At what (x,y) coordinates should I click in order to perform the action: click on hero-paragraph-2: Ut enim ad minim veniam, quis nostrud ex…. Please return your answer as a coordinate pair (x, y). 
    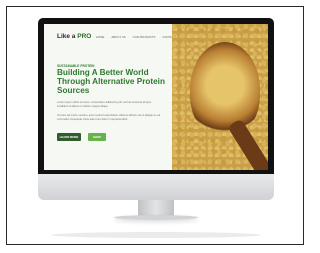
    Looking at the image, I should click on (109, 117).